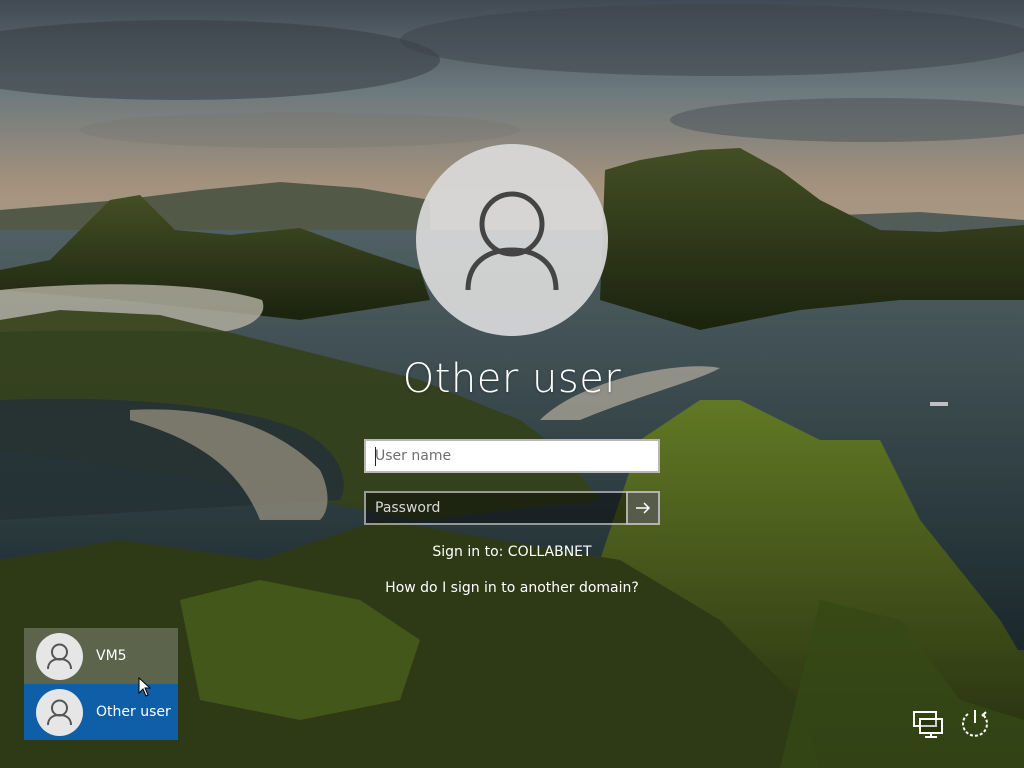 The height and width of the screenshot is (768, 1024). Describe the element at coordinates (133, 712) in the screenshot. I see `user-tile-label: Other user` at that location.